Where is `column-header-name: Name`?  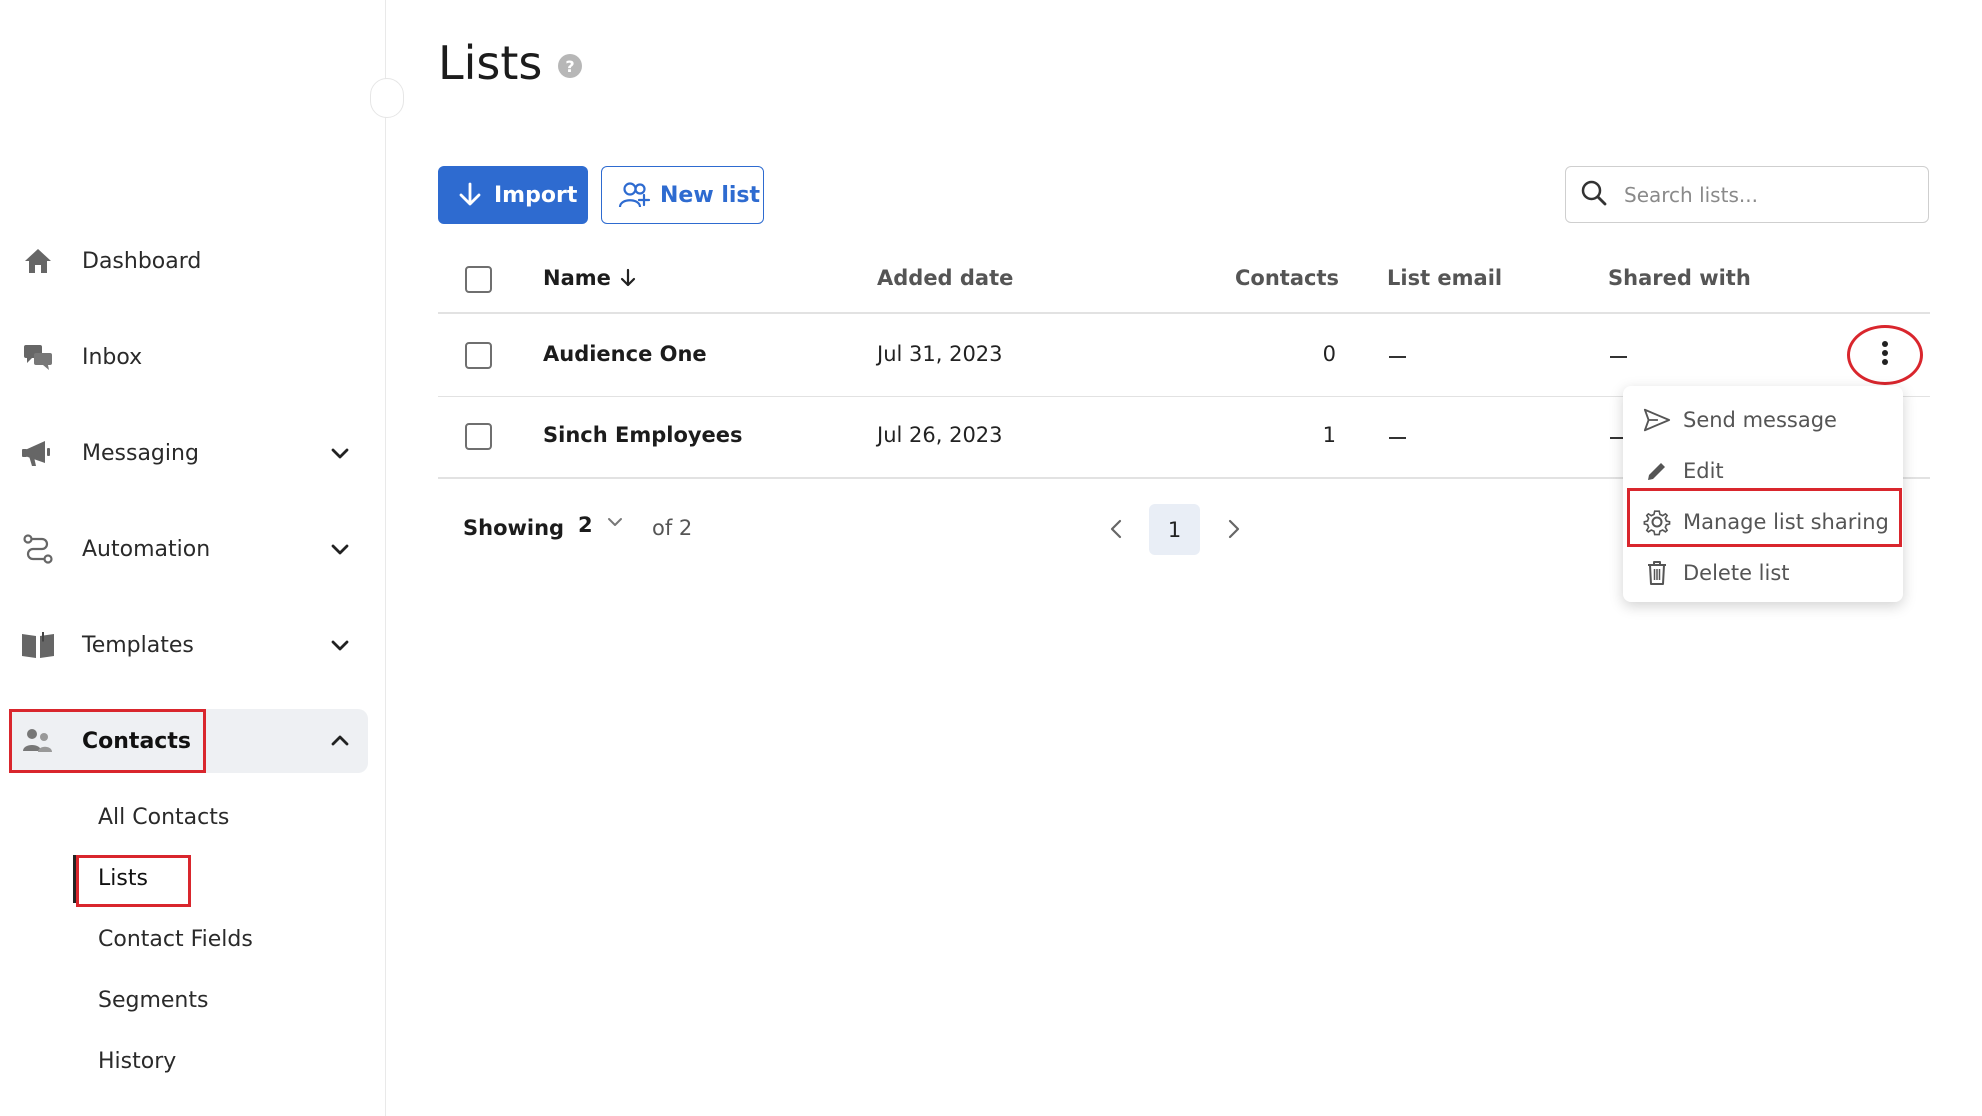 column-header-name: Name is located at coordinates (590, 278).